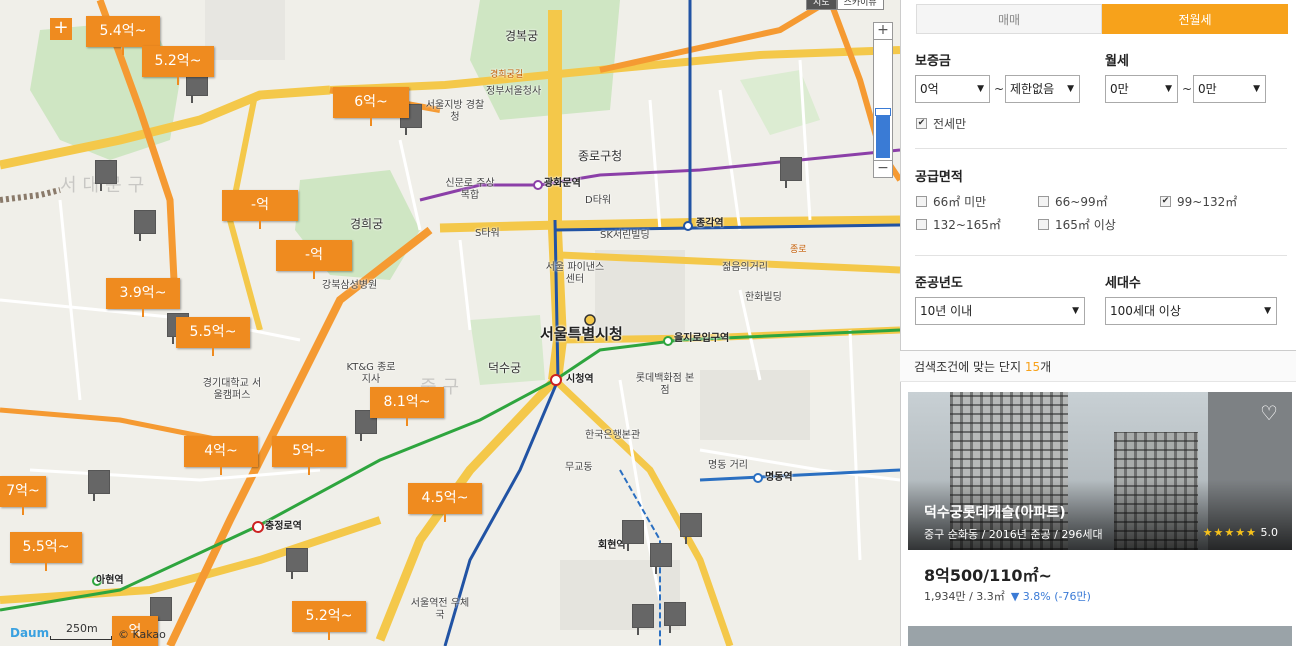  Describe the element at coordinates (440, 609) in the screenshot. I see `map-label: 서울역전 우체국` at that location.